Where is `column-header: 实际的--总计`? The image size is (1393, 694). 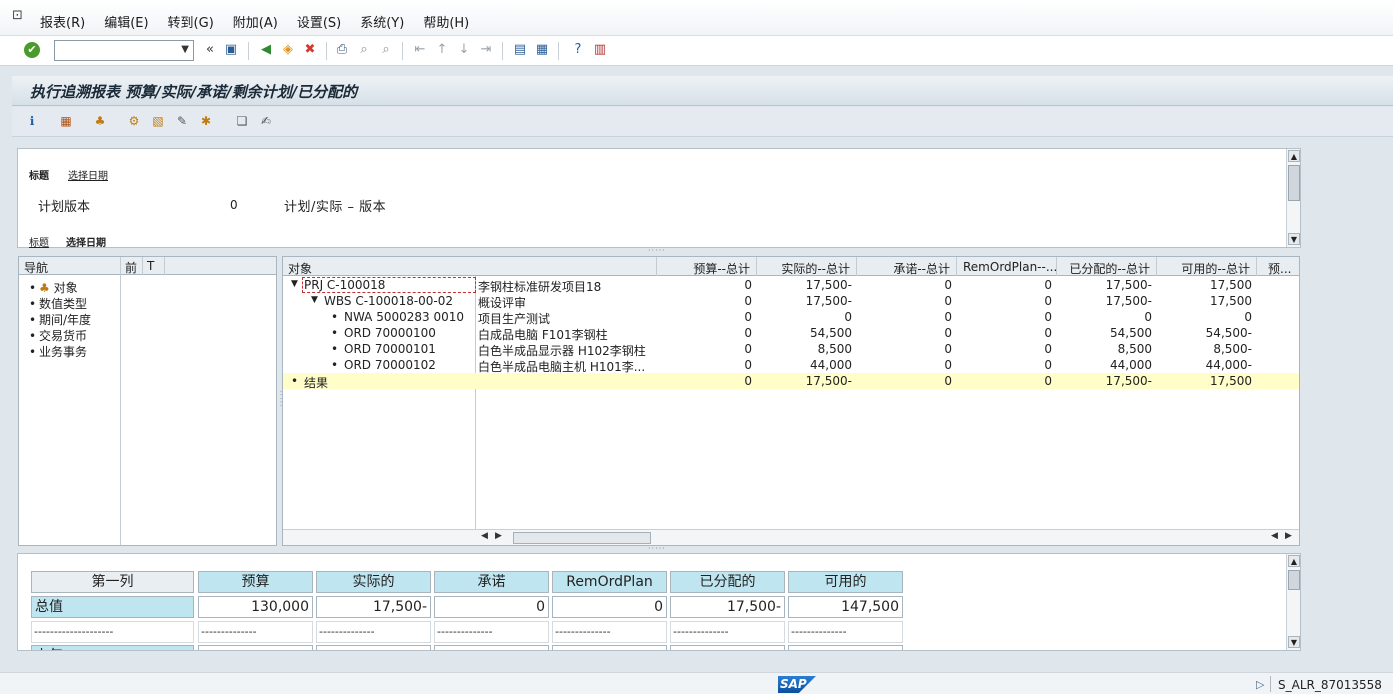 column-header: 实际的--总计 is located at coordinates (815, 268).